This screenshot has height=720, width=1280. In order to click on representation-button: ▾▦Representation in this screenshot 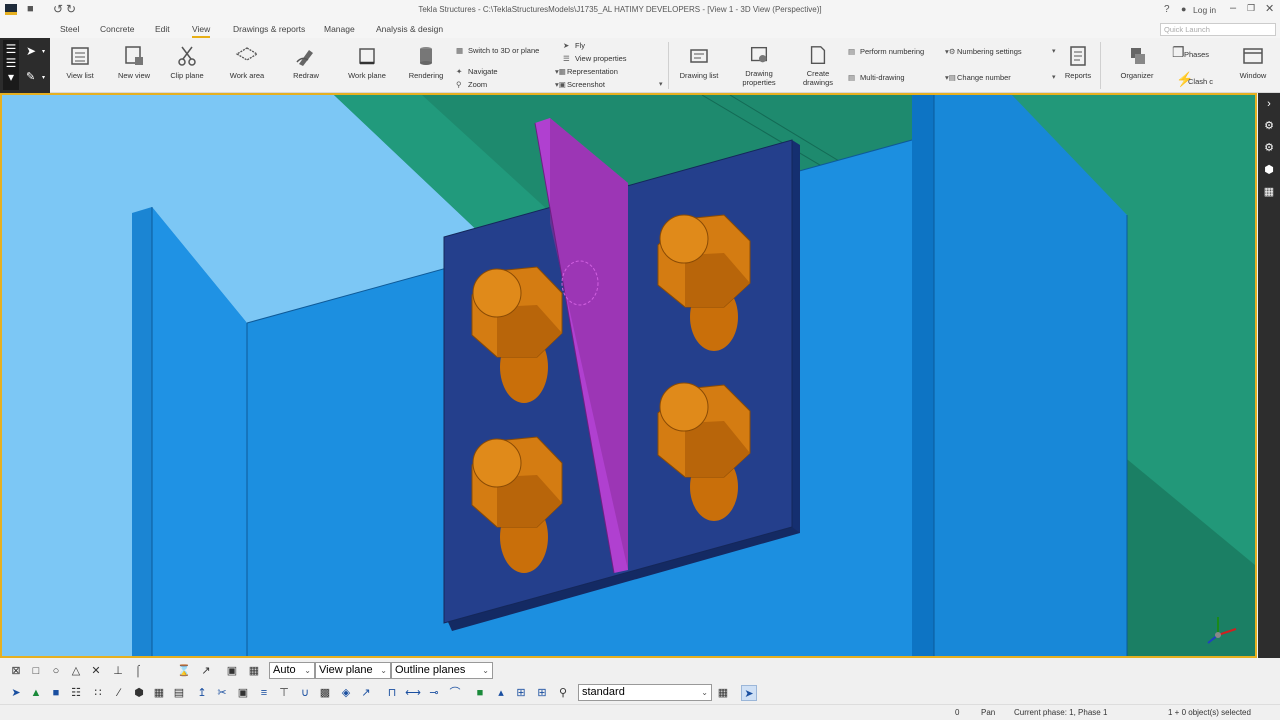, I will do `click(586, 71)`.